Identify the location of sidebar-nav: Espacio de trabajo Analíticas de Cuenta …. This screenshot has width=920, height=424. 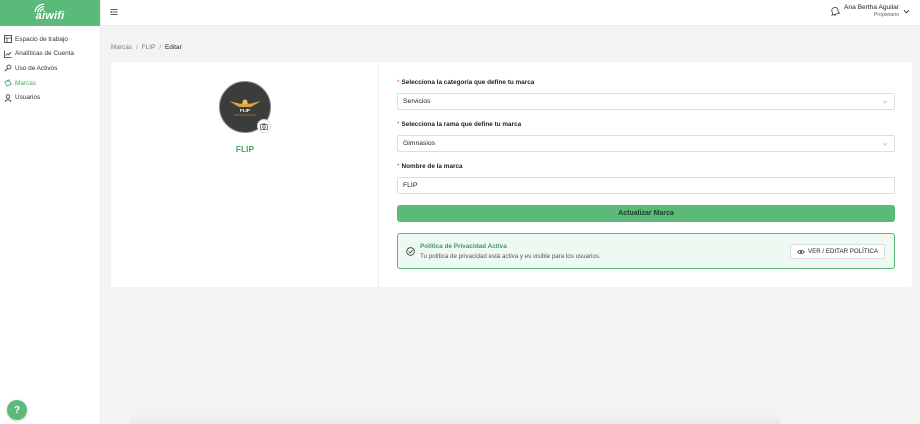
(50, 68).